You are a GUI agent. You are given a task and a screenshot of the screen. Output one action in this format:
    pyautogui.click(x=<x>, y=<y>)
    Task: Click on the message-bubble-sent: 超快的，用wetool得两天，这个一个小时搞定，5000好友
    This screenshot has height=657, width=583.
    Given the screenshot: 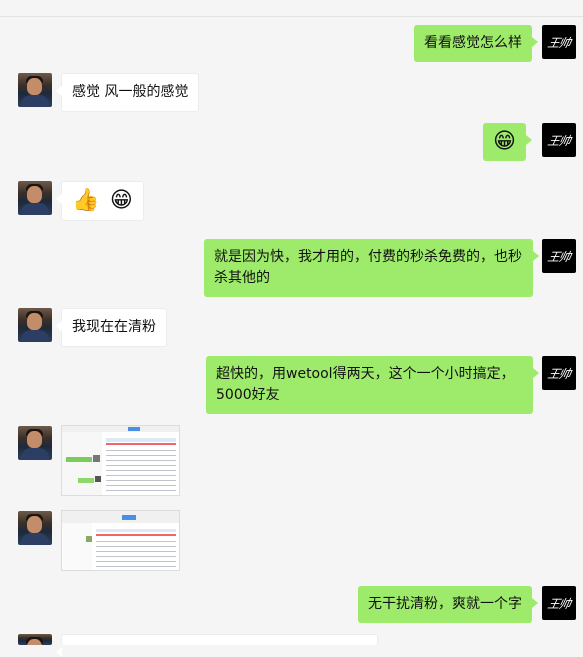 What is the action you would take?
    pyautogui.click(x=372, y=385)
    